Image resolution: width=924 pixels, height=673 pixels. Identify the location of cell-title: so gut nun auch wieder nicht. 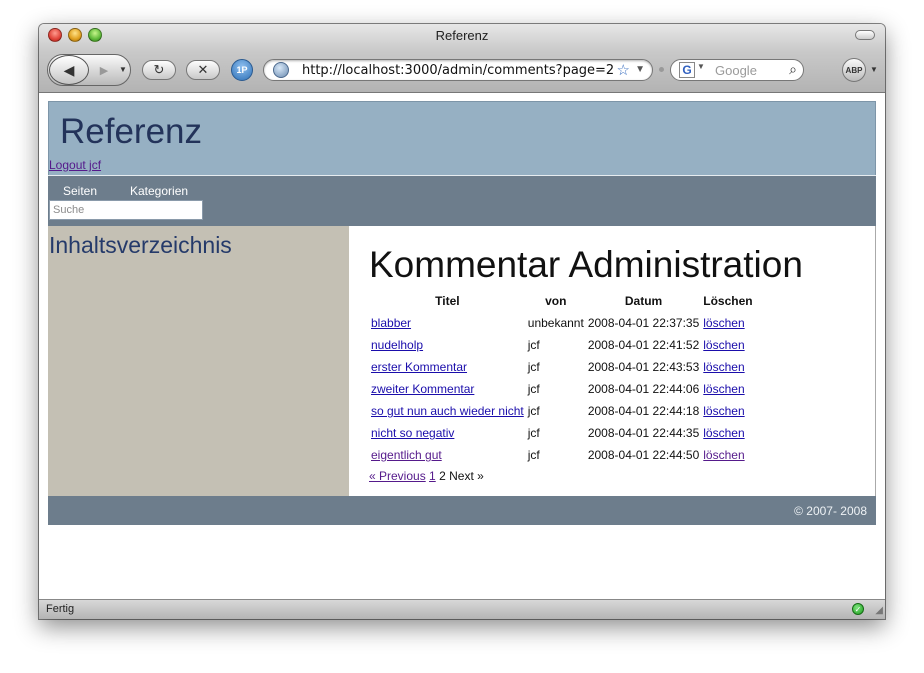
(447, 411).